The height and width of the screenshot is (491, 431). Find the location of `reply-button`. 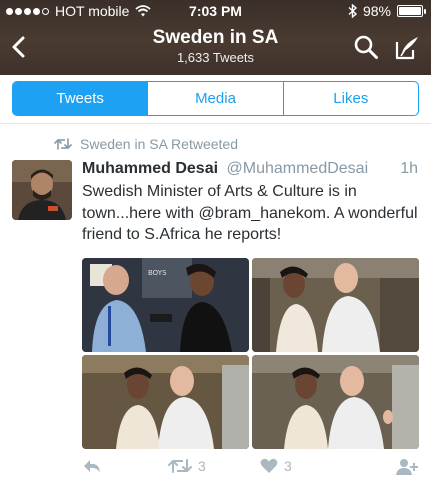

reply-button is located at coordinates (92, 466).